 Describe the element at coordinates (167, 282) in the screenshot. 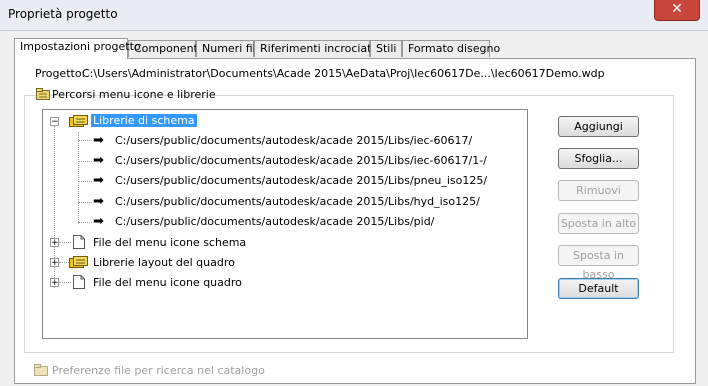

I see `tree-node-label: File del menu icone quadro` at that location.